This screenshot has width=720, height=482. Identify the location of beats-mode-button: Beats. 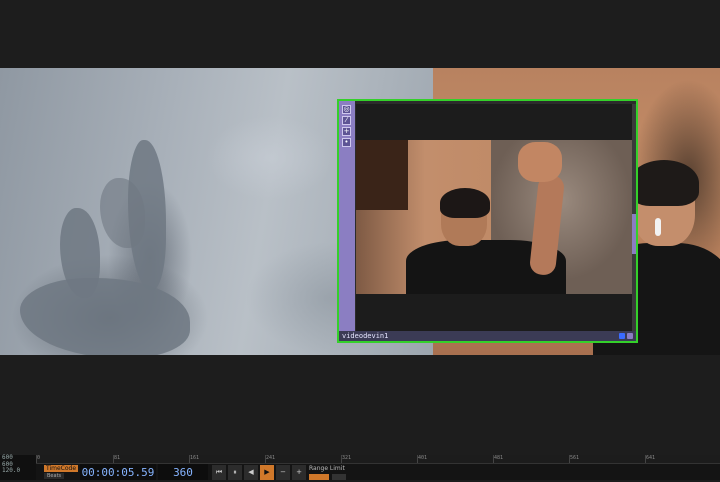
(54, 476).